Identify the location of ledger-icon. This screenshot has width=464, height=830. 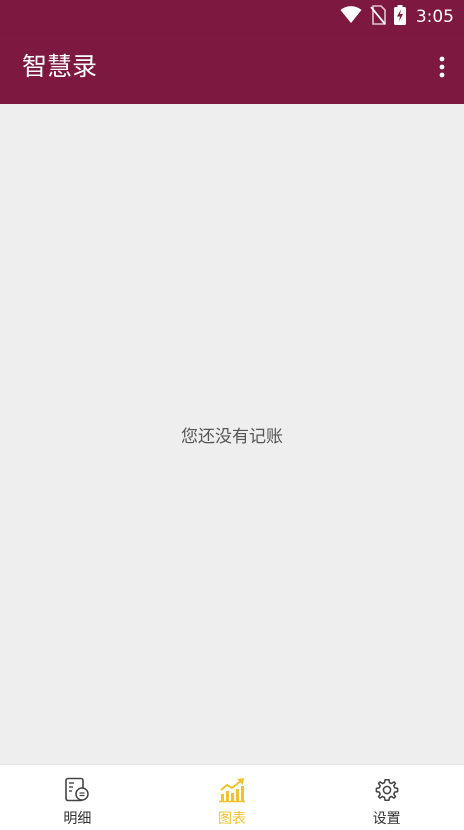
(77, 790).